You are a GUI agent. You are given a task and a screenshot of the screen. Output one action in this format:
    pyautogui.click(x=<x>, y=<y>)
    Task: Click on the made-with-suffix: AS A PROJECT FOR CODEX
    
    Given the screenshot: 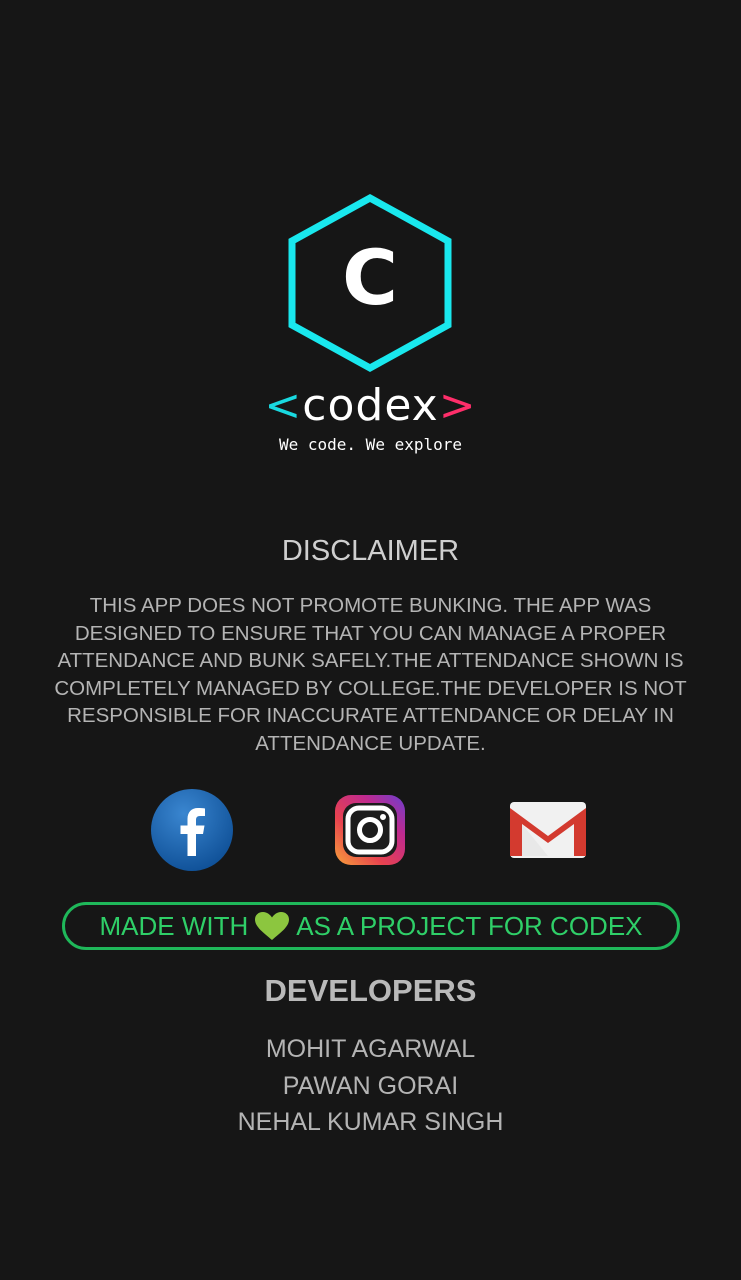 What is the action you would take?
    pyautogui.click(x=469, y=925)
    